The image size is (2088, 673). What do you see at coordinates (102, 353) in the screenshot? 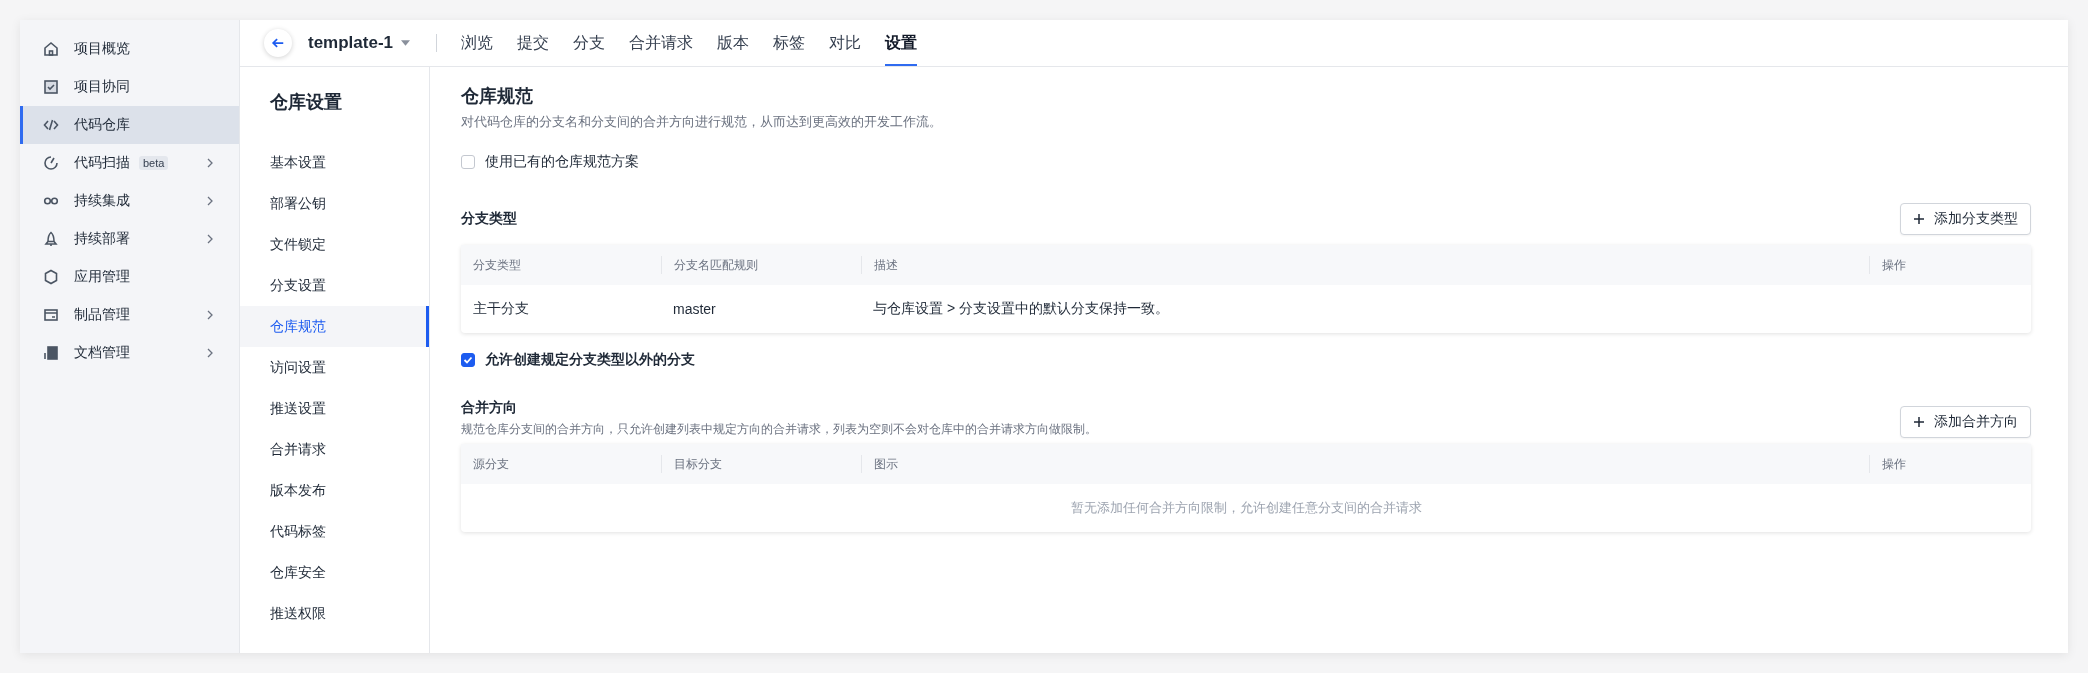
I see `sidebar-item-label: 文档管理` at bounding box center [102, 353].